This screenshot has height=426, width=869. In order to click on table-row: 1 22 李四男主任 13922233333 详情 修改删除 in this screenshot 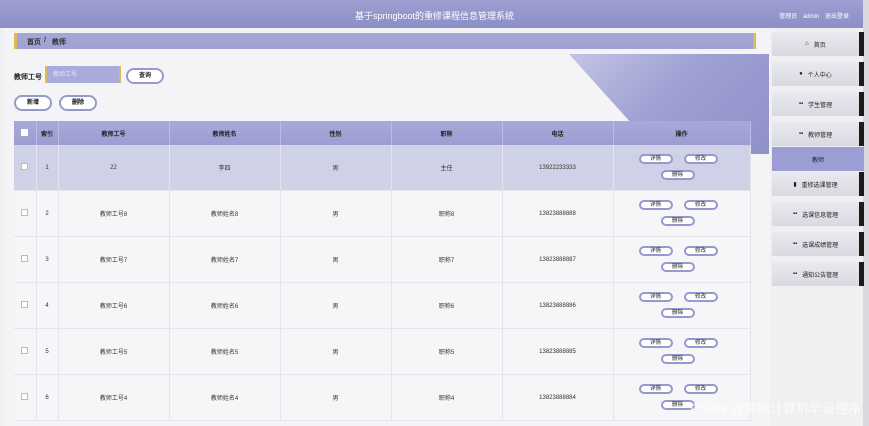, I will do `click(382, 168)`.